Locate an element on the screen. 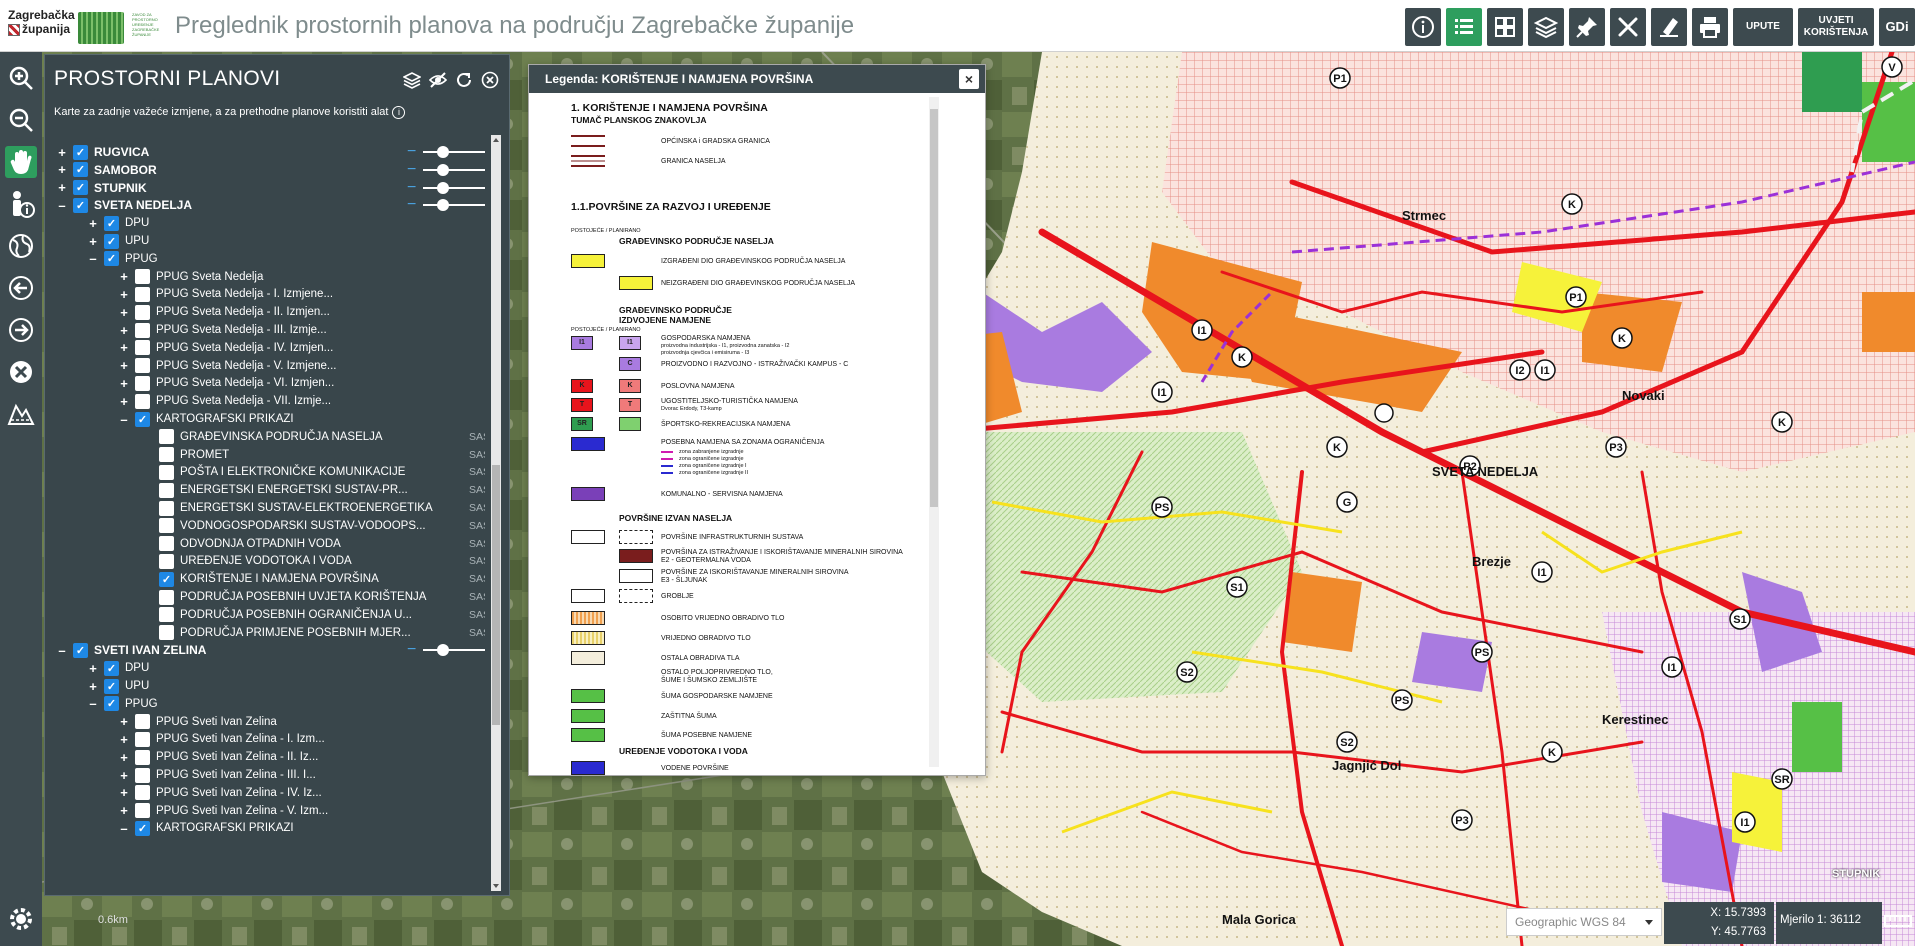 This screenshot has width=1915, height=946. measure-ruler-button is located at coordinates (1898, 921).